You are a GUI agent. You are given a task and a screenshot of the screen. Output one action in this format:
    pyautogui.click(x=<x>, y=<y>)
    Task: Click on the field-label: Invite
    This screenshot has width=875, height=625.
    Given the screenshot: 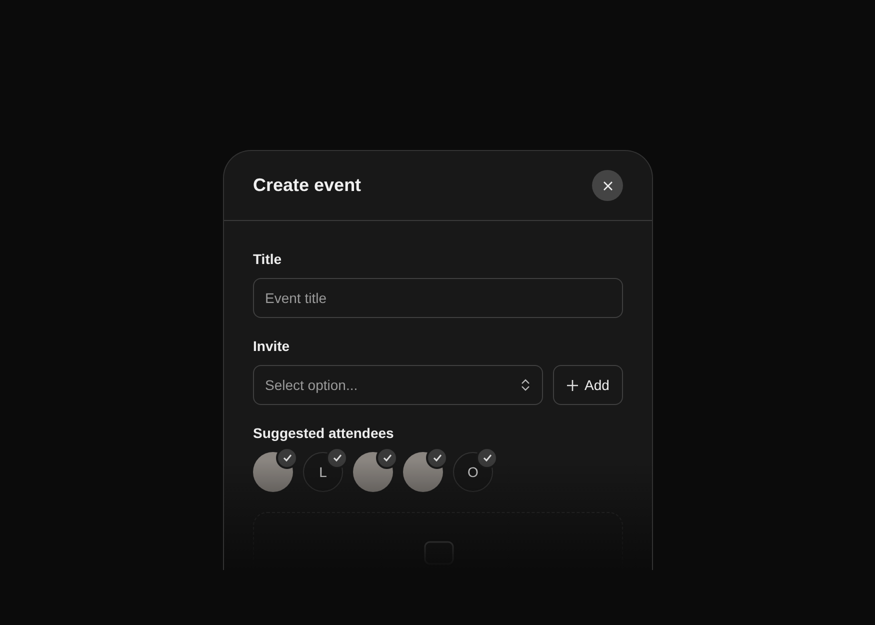 What is the action you would take?
    pyautogui.click(x=272, y=346)
    